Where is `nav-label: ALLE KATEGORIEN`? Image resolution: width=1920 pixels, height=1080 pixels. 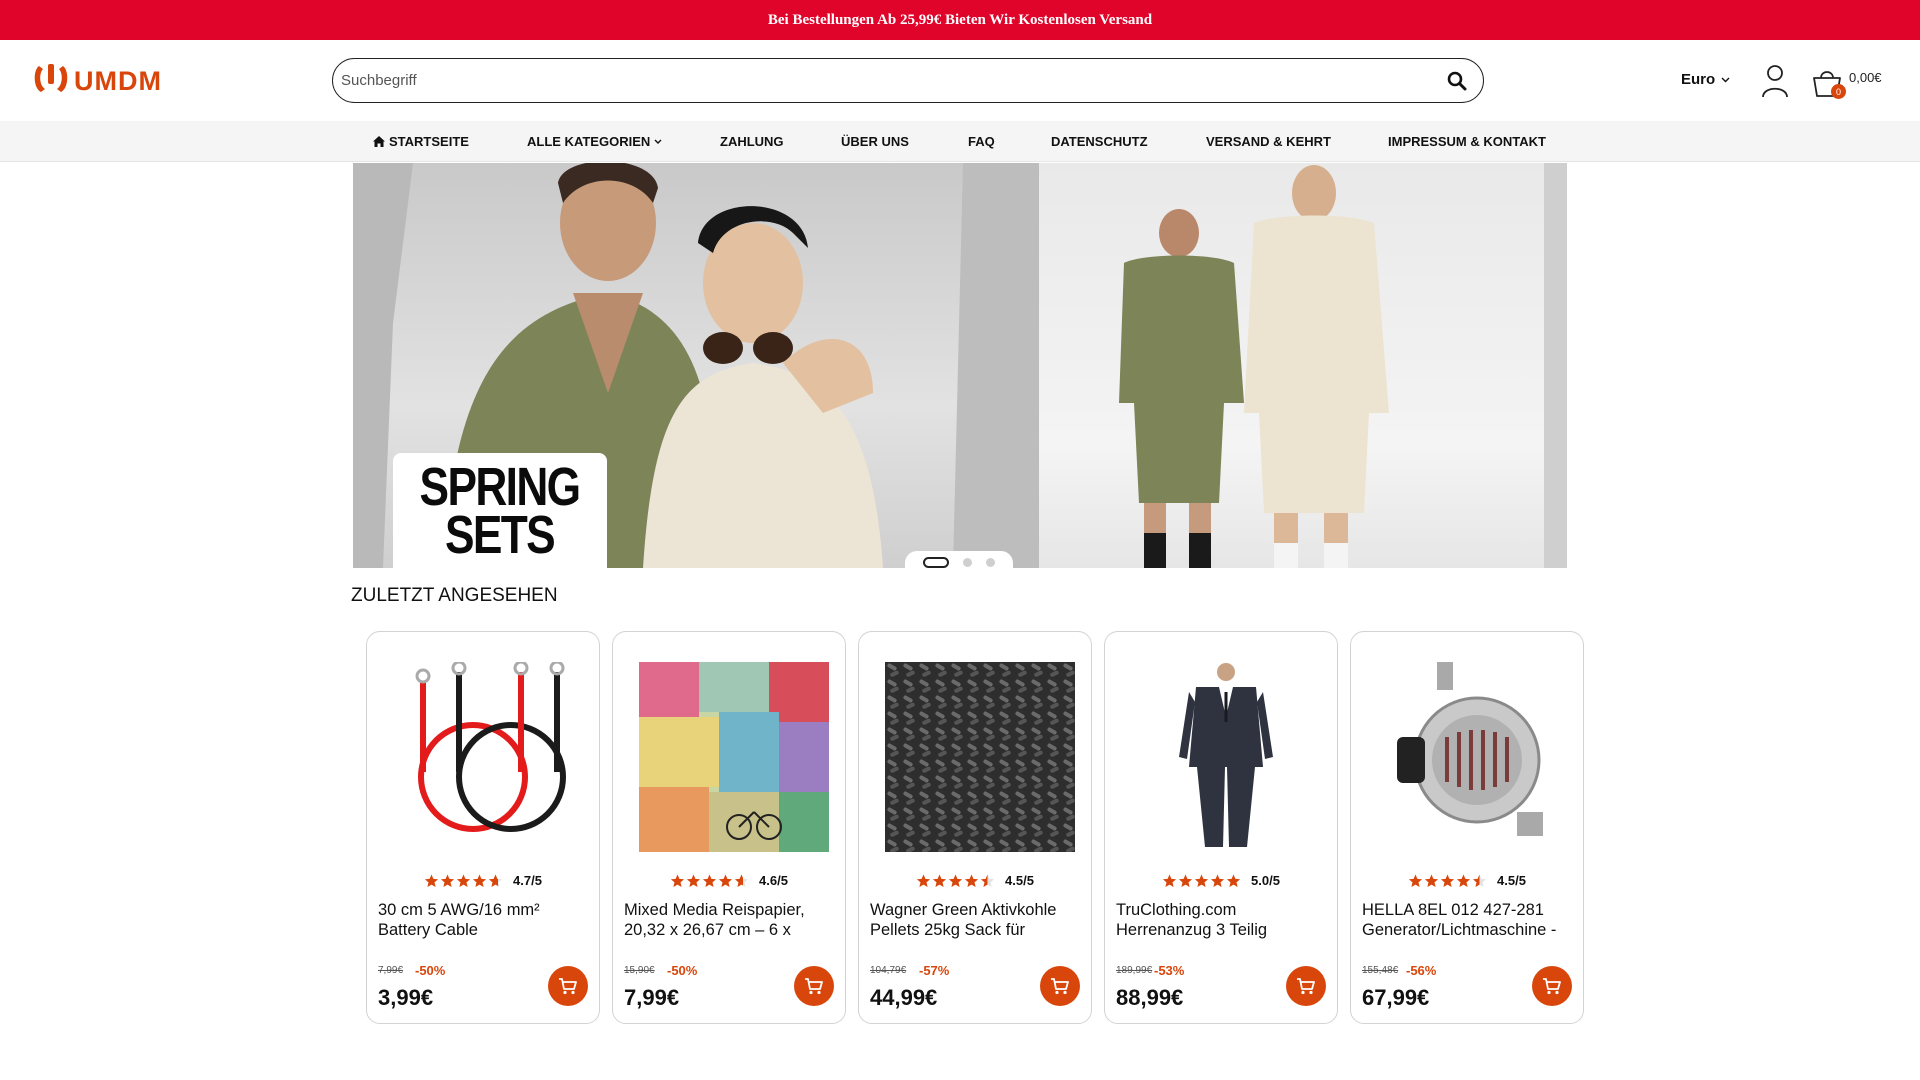 nav-label: ALLE KATEGORIEN is located at coordinates (589, 141).